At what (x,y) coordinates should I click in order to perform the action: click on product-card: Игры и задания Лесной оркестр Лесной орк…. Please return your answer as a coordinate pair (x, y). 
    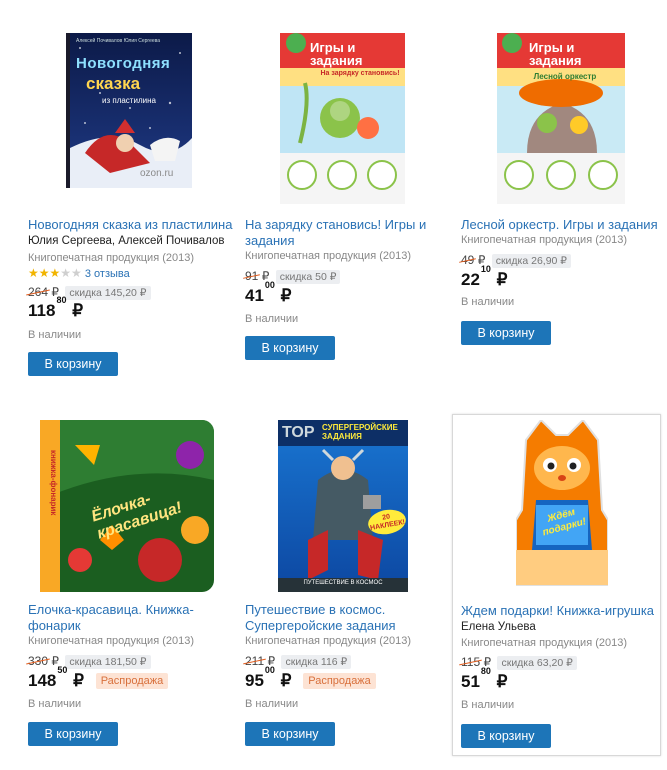
    Looking at the image, I should click on (564, 190).